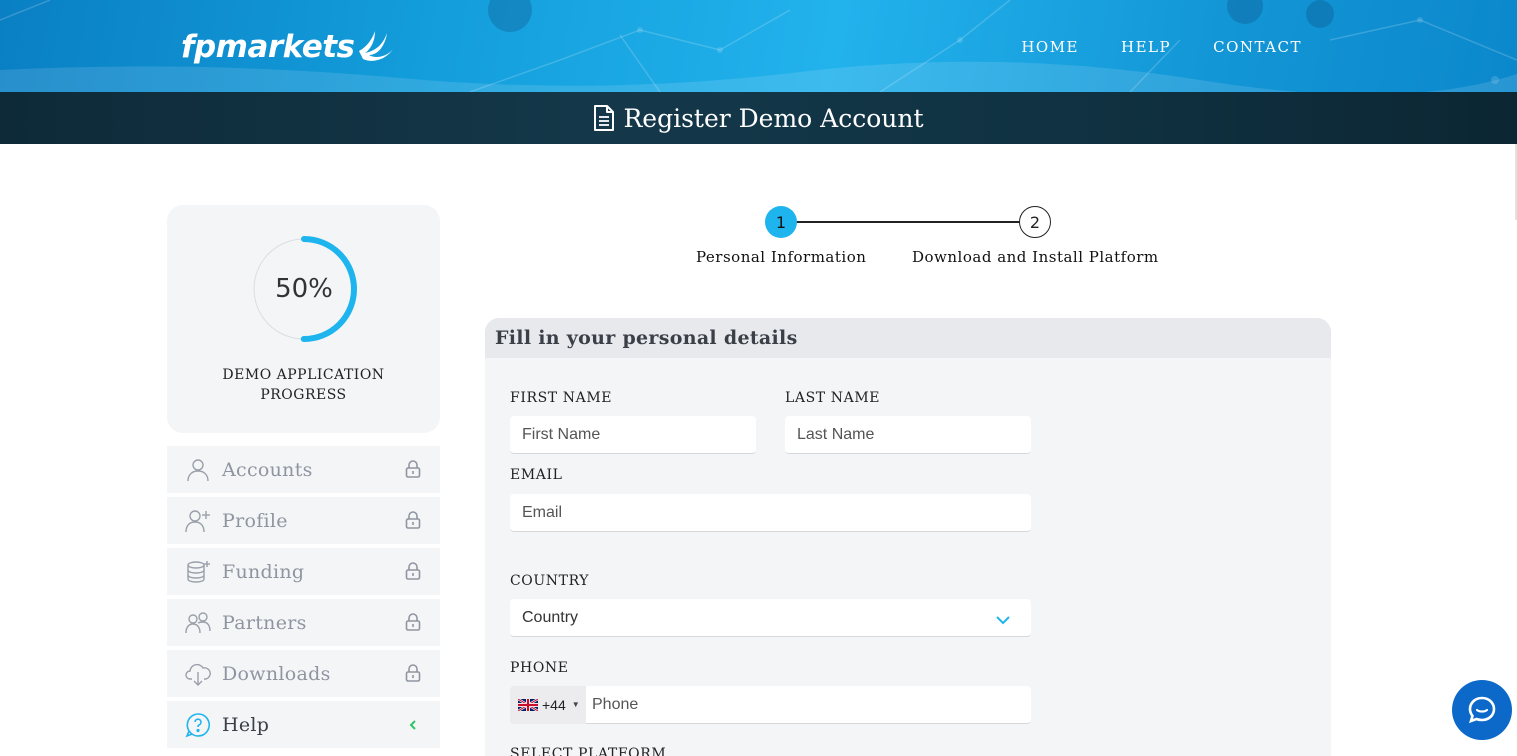  I want to click on step-1-indicator: 1, so click(781, 222).